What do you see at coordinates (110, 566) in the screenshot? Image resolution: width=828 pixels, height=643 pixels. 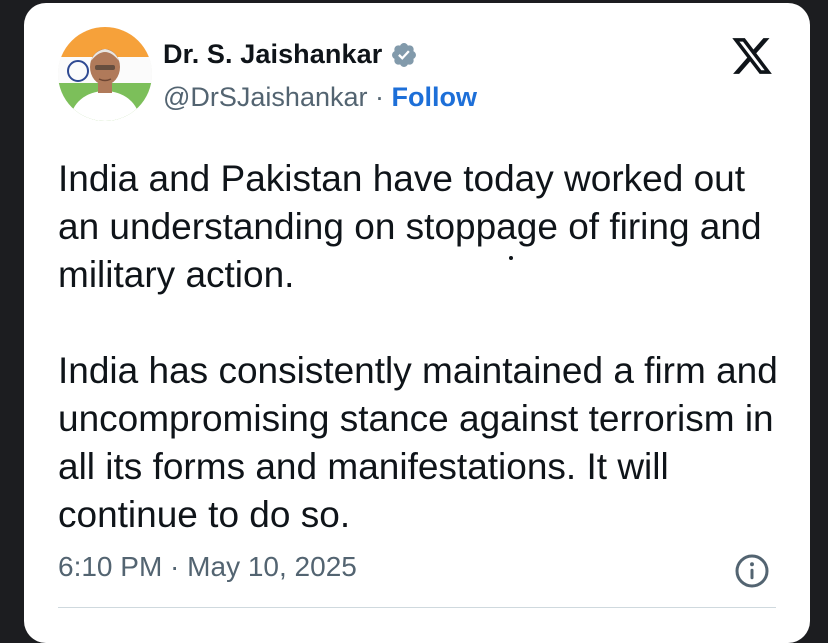 I see `tweet-time: 6:10 PM` at bounding box center [110, 566].